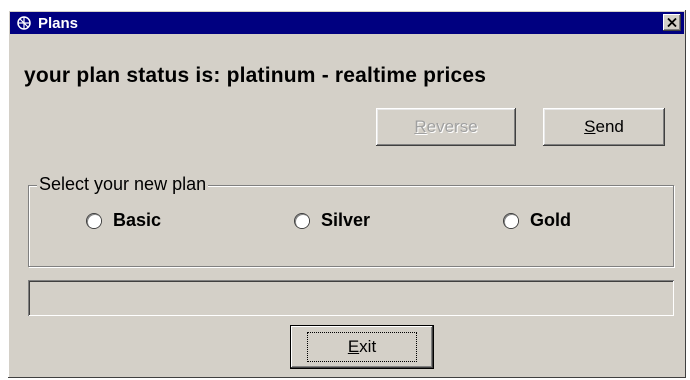 The height and width of the screenshot is (380, 690). Describe the element at coordinates (511, 220) in the screenshot. I see `radio-gold-circle` at that location.